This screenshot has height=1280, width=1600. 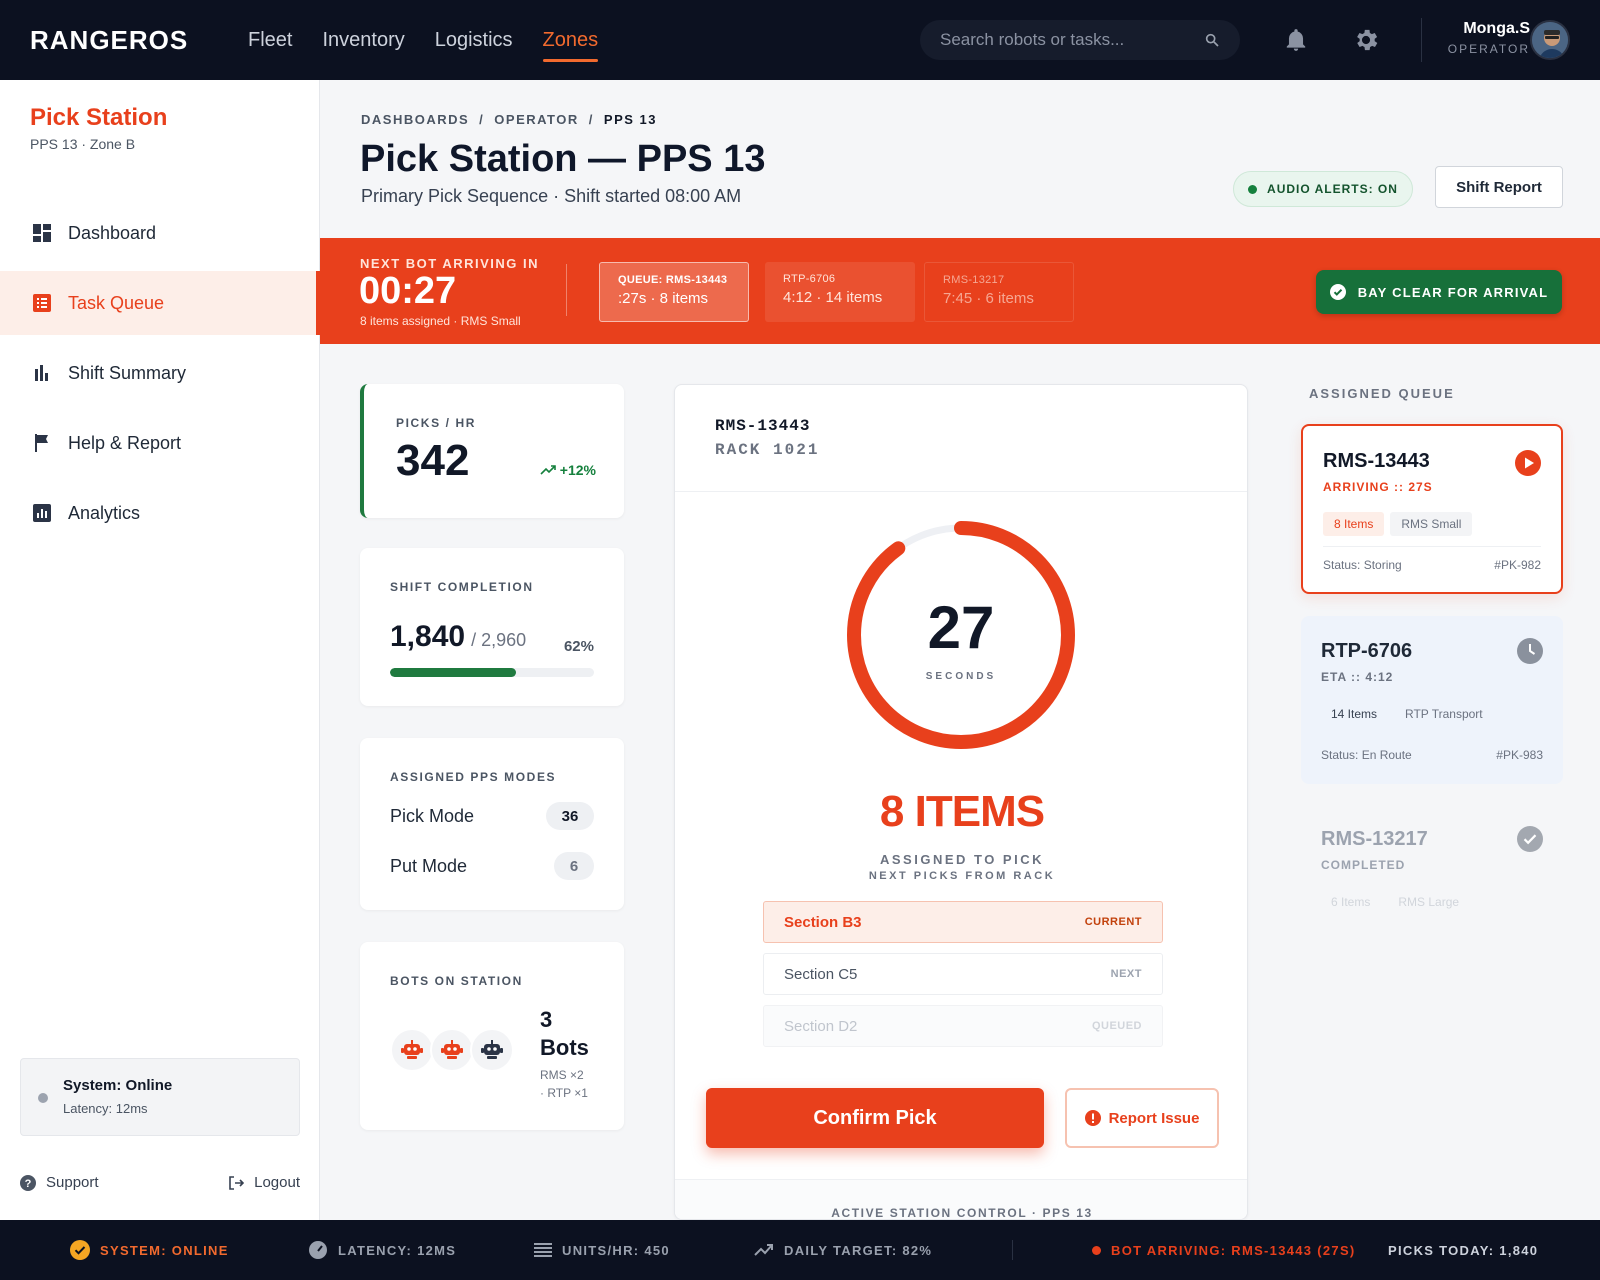 I want to click on sidebar-item-help-report: Help & Report, so click(x=160, y=443).